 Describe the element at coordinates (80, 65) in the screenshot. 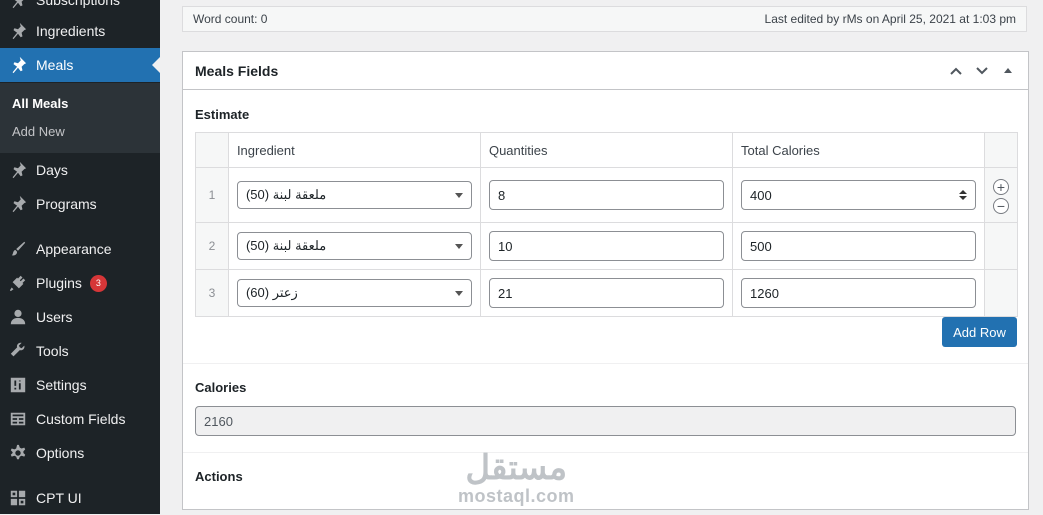

I see `sidebar-item-meals: Meals` at that location.